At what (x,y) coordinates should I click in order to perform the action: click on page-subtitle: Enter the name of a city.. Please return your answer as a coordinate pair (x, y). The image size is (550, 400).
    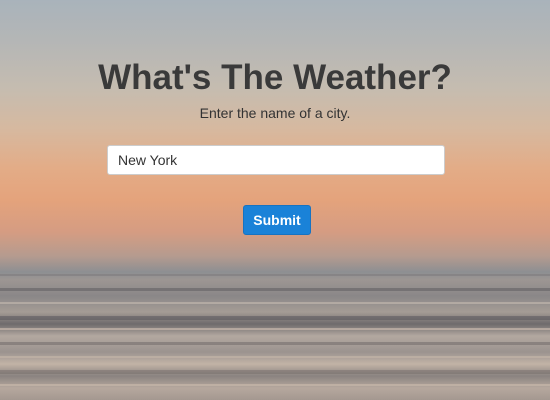
    Looking at the image, I should click on (275, 113).